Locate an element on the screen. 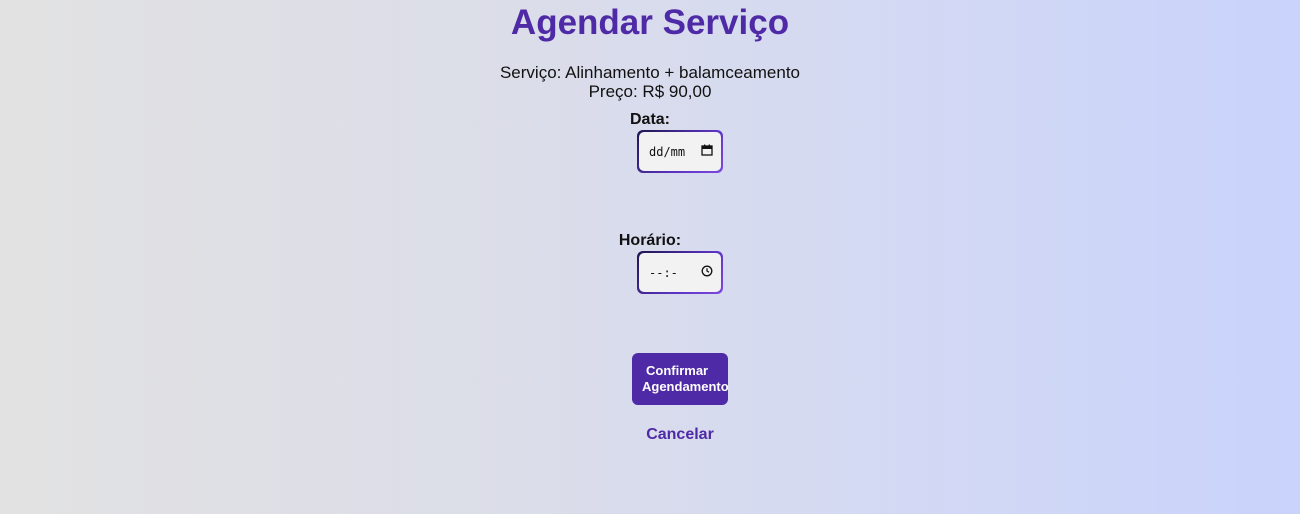  confirm-button: Confirmar Agendamento is located at coordinates (680, 379).